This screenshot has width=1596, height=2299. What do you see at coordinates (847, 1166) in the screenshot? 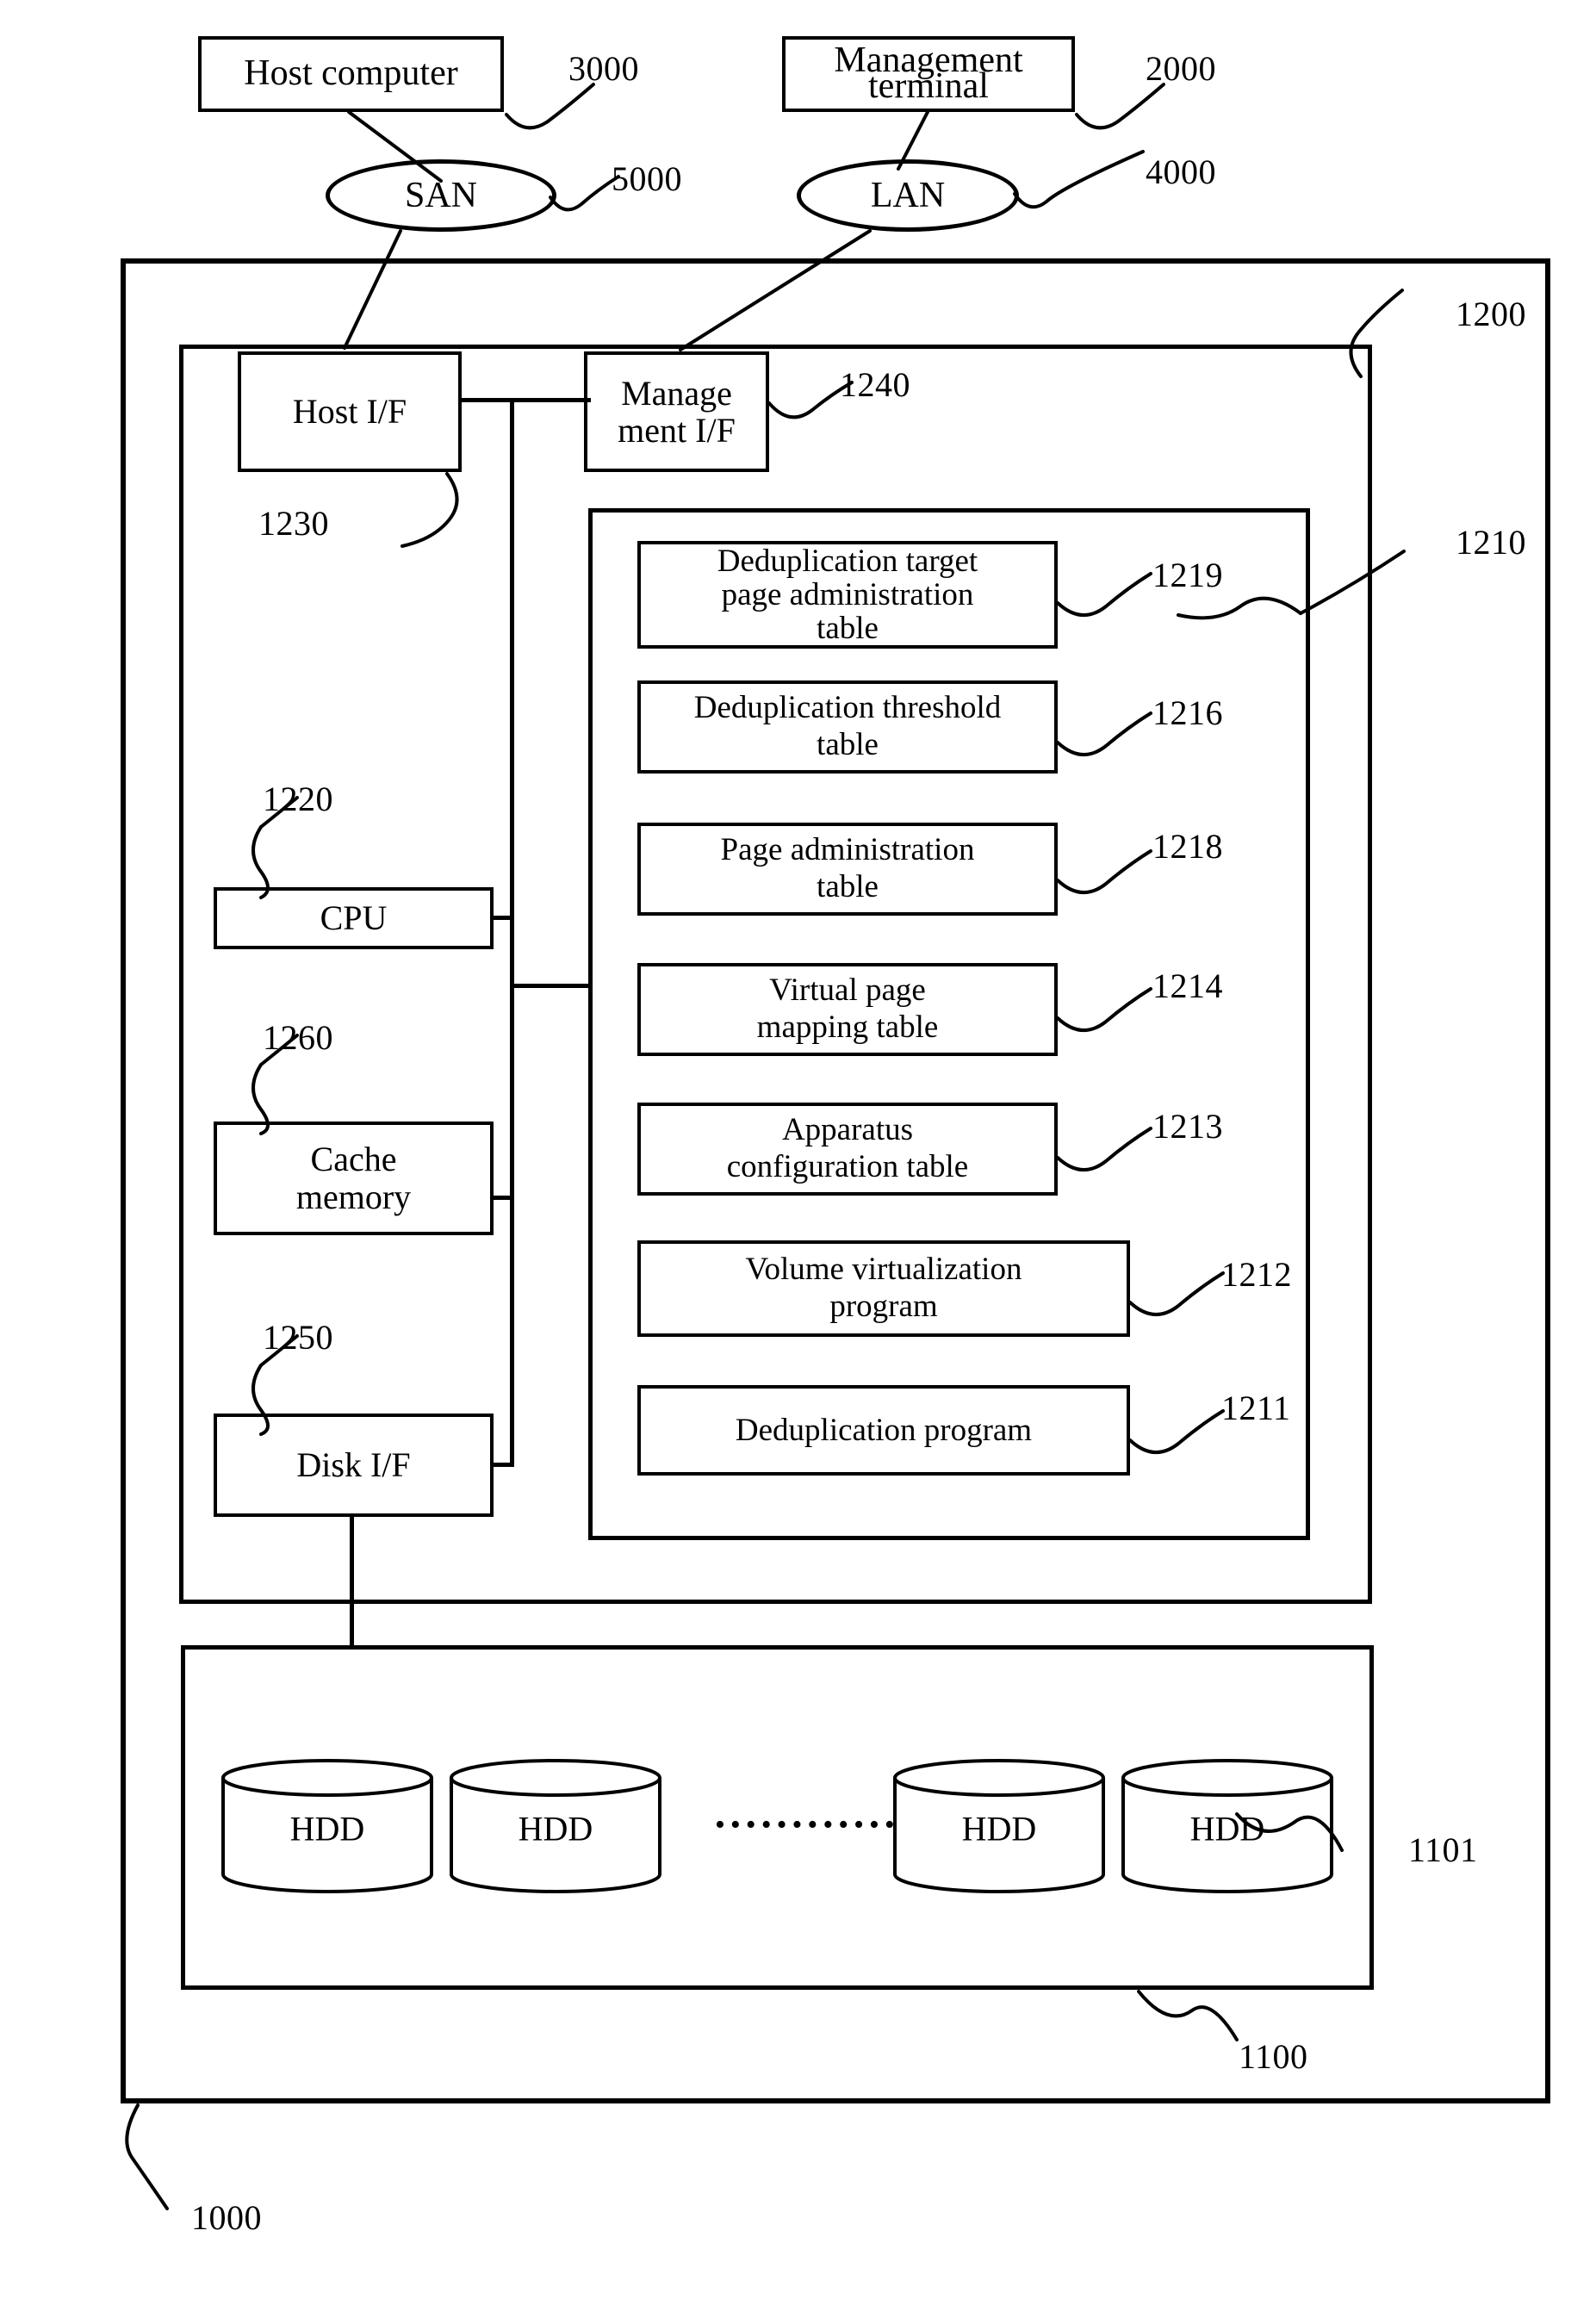
I see `mem-item-4-line-1: configuration table` at bounding box center [847, 1166].